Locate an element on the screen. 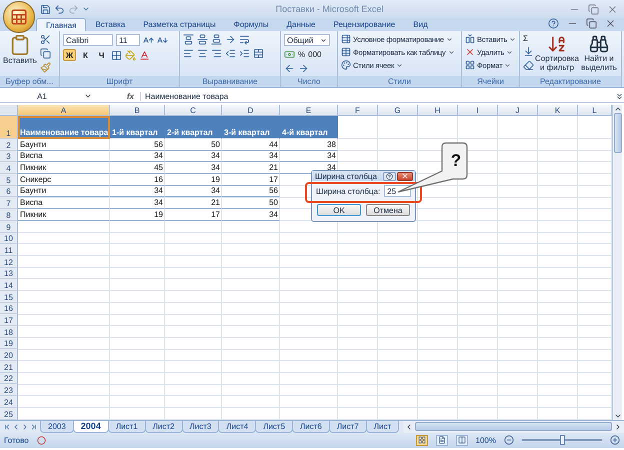 This screenshot has height=450, width=624. column-header: F is located at coordinates (358, 110).